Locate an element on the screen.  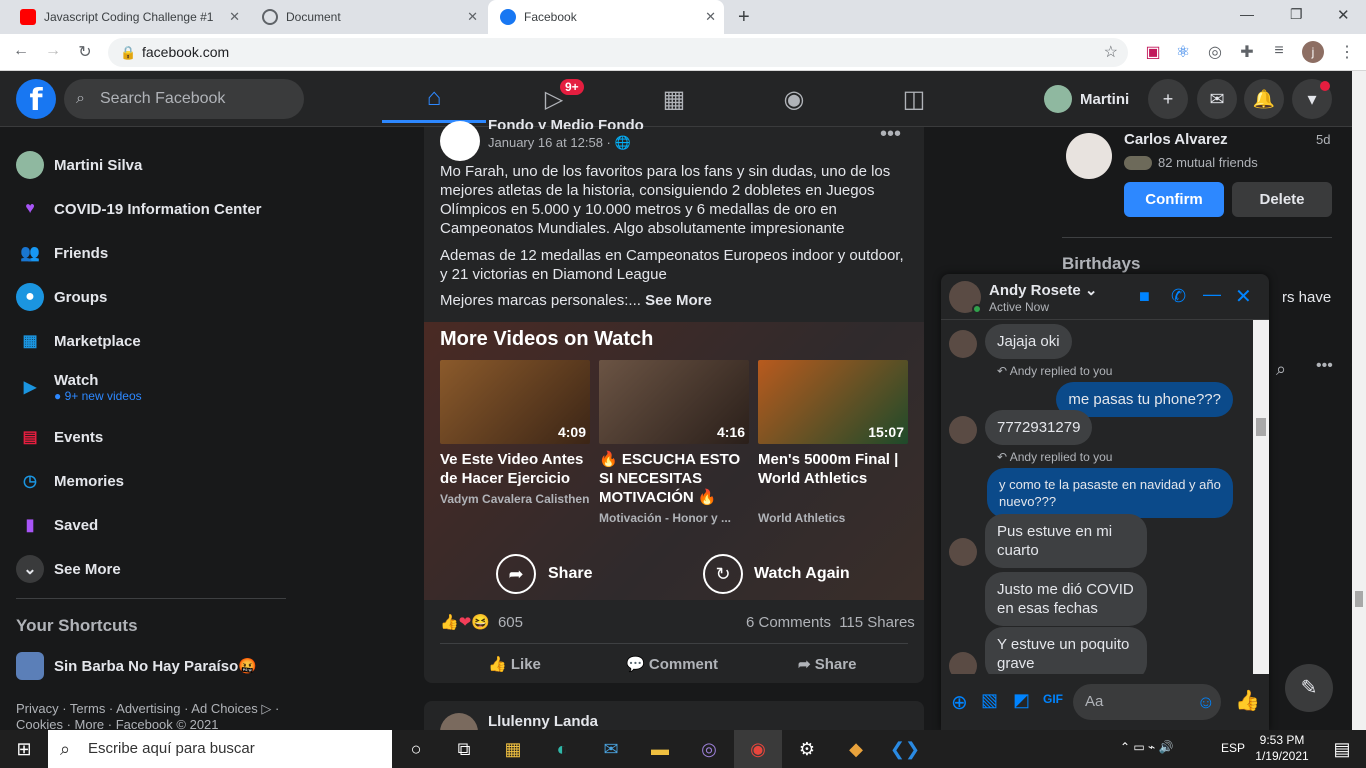
taskbar-search-input: ⌕ Escribe aquí para buscar is located at coordinates (220, 749).